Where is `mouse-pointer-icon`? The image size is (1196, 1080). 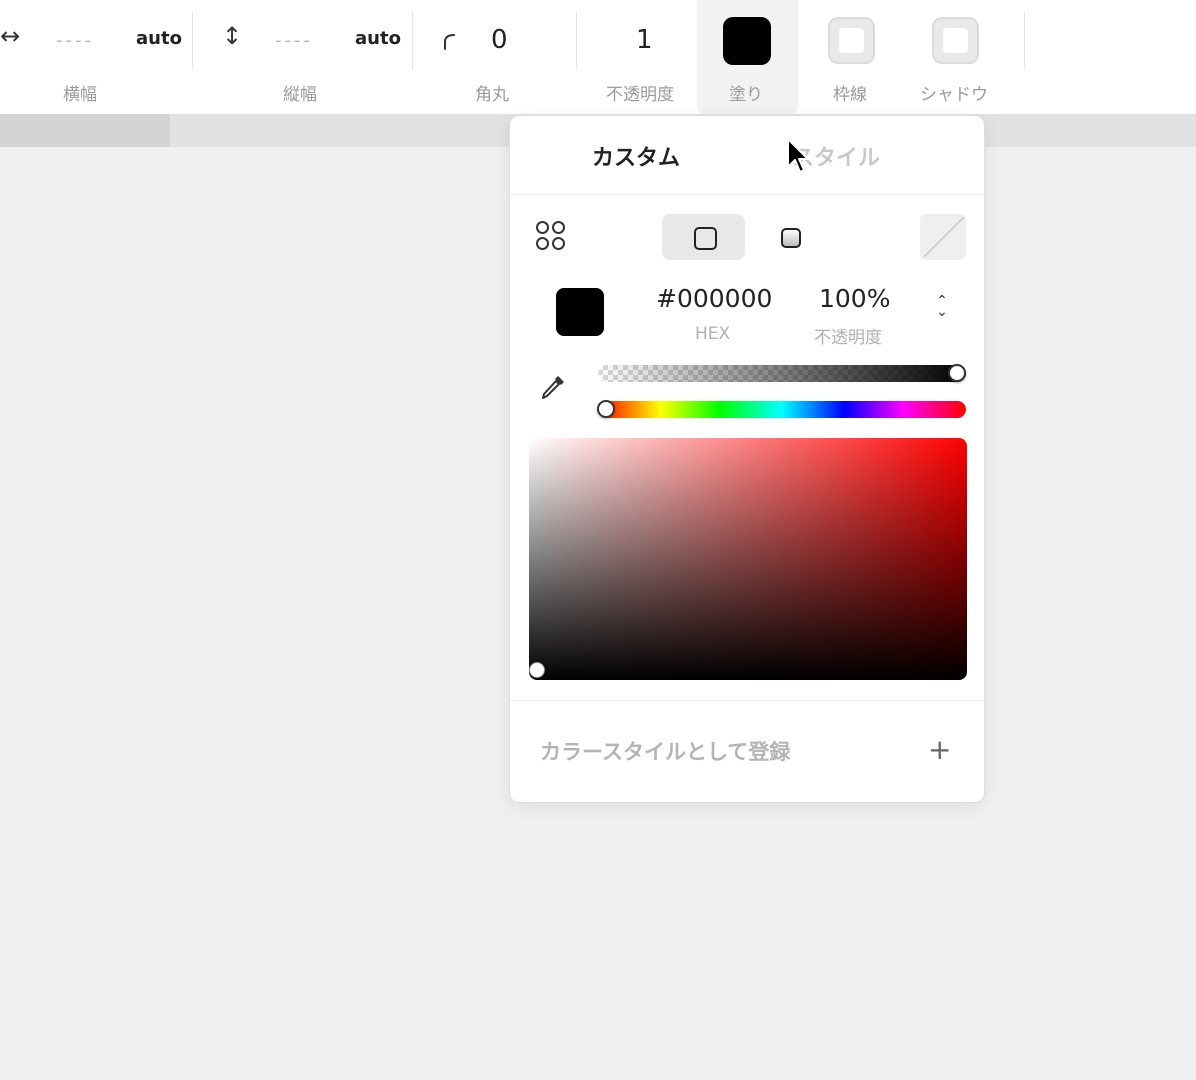
mouse-pointer-icon is located at coordinates (798, 155).